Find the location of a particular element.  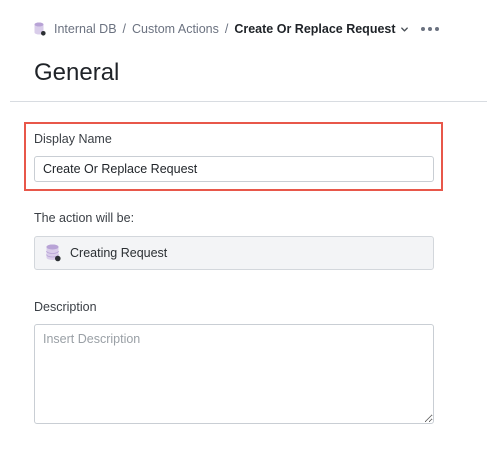

display-name-input is located at coordinates (234, 169).